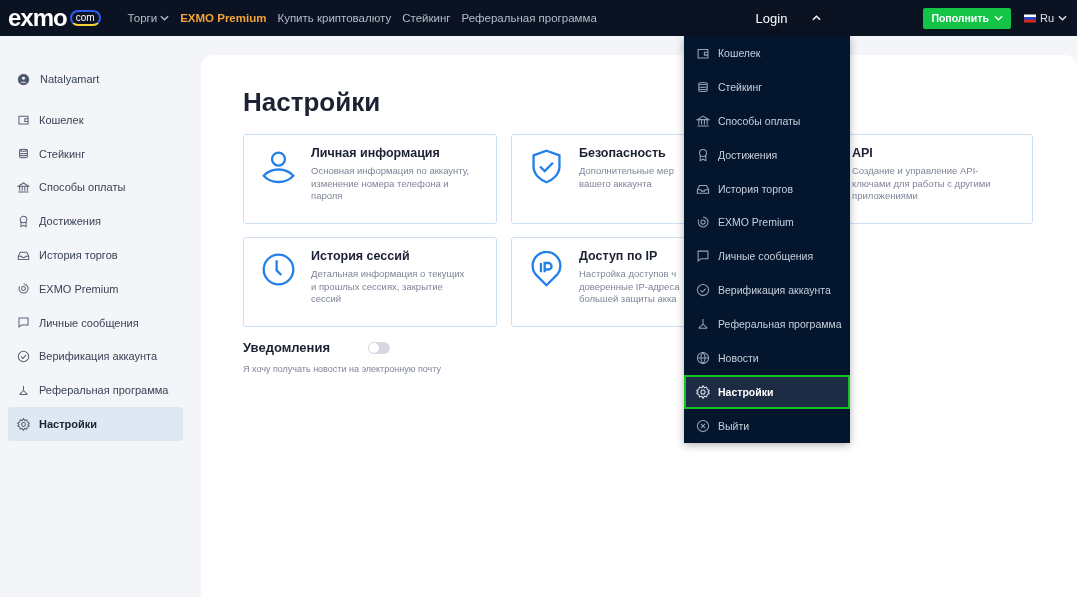 The width and height of the screenshot is (1077, 597). I want to click on menu-item: Стейкинг, so click(767, 86).